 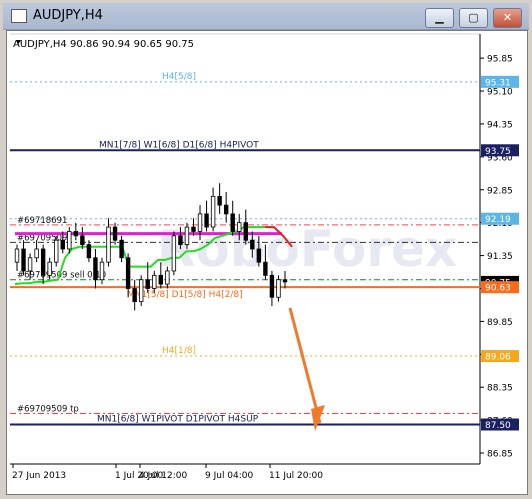 I want to click on price-tag-label: 95.31, so click(x=498, y=83).